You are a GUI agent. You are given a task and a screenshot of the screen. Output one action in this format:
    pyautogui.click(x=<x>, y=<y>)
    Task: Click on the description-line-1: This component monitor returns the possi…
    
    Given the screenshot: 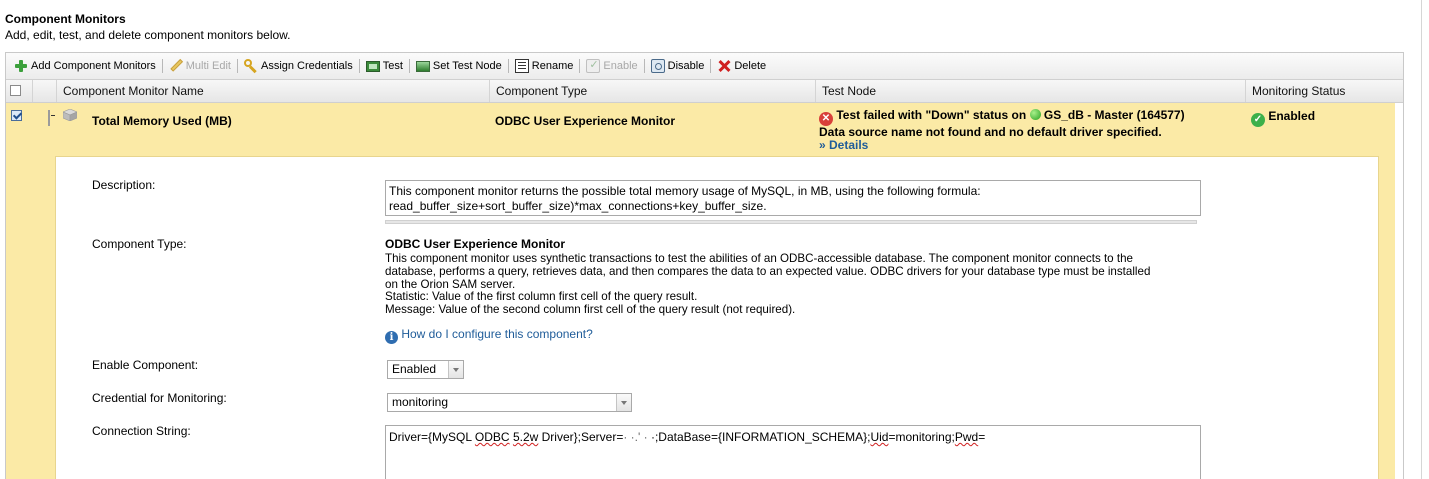 What is the action you would take?
    pyautogui.click(x=685, y=191)
    